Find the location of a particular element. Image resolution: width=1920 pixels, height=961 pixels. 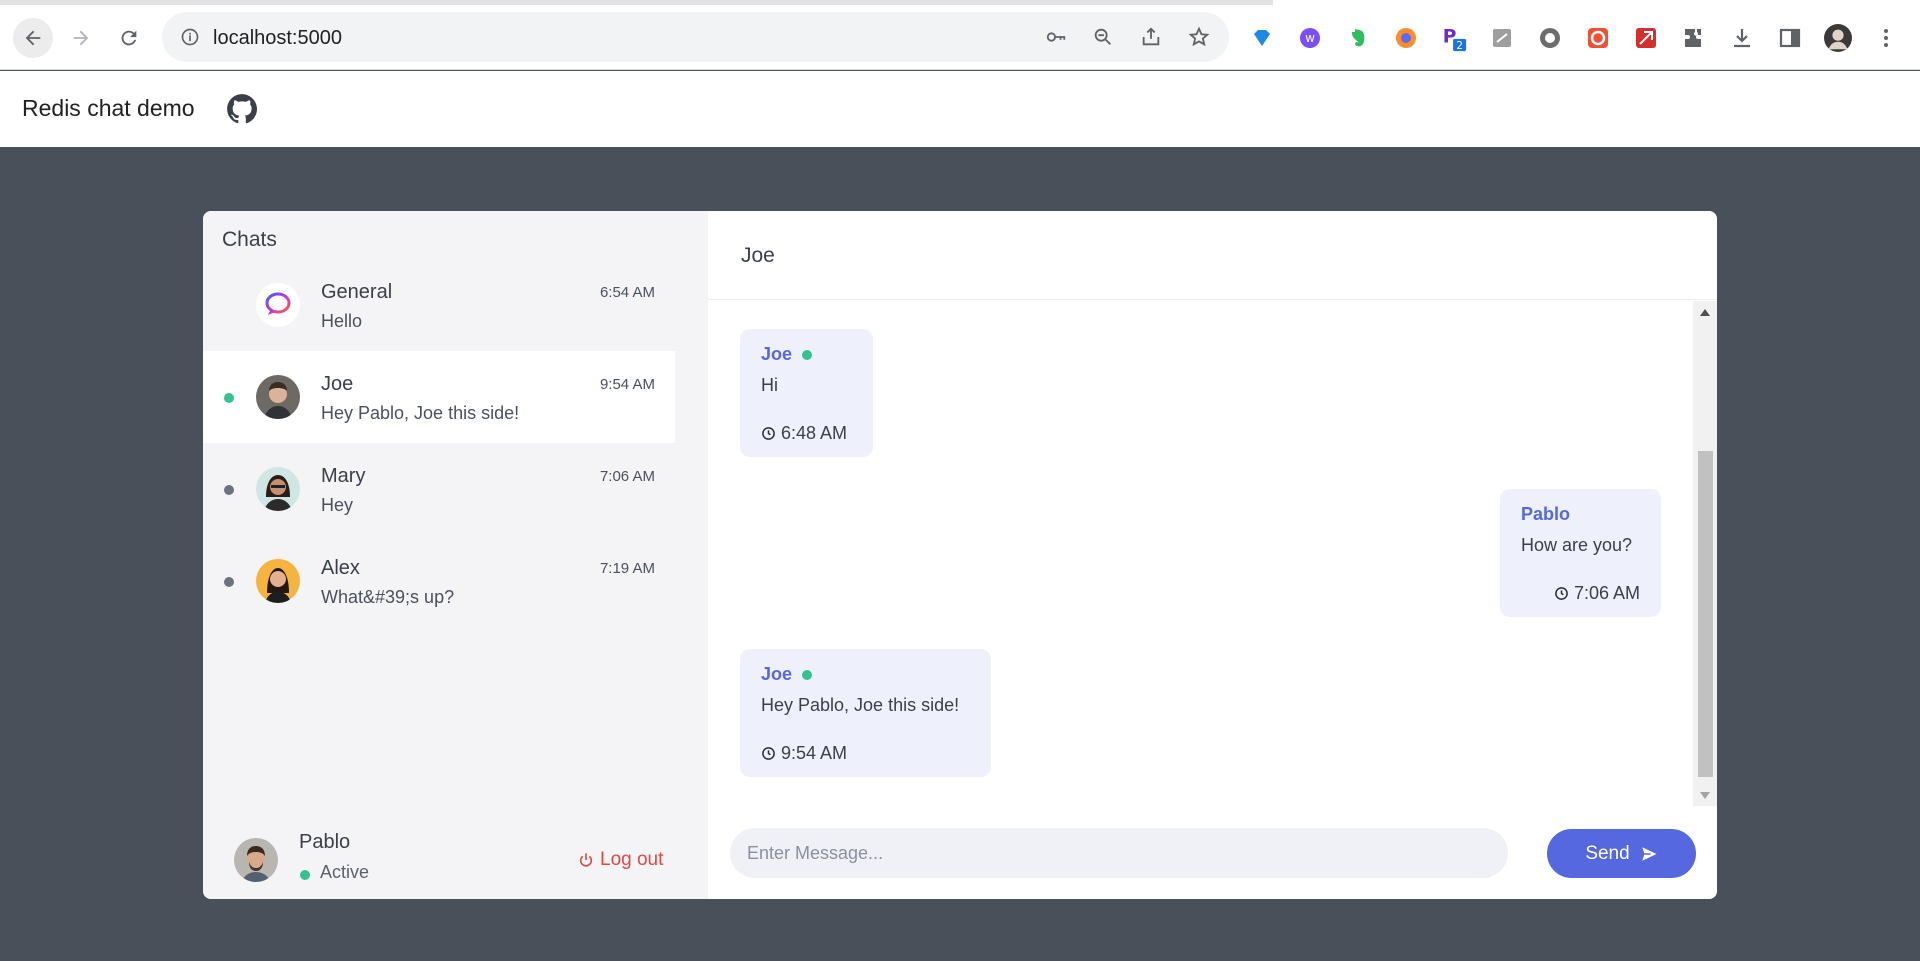

joe-avatar is located at coordinates (278, 397).